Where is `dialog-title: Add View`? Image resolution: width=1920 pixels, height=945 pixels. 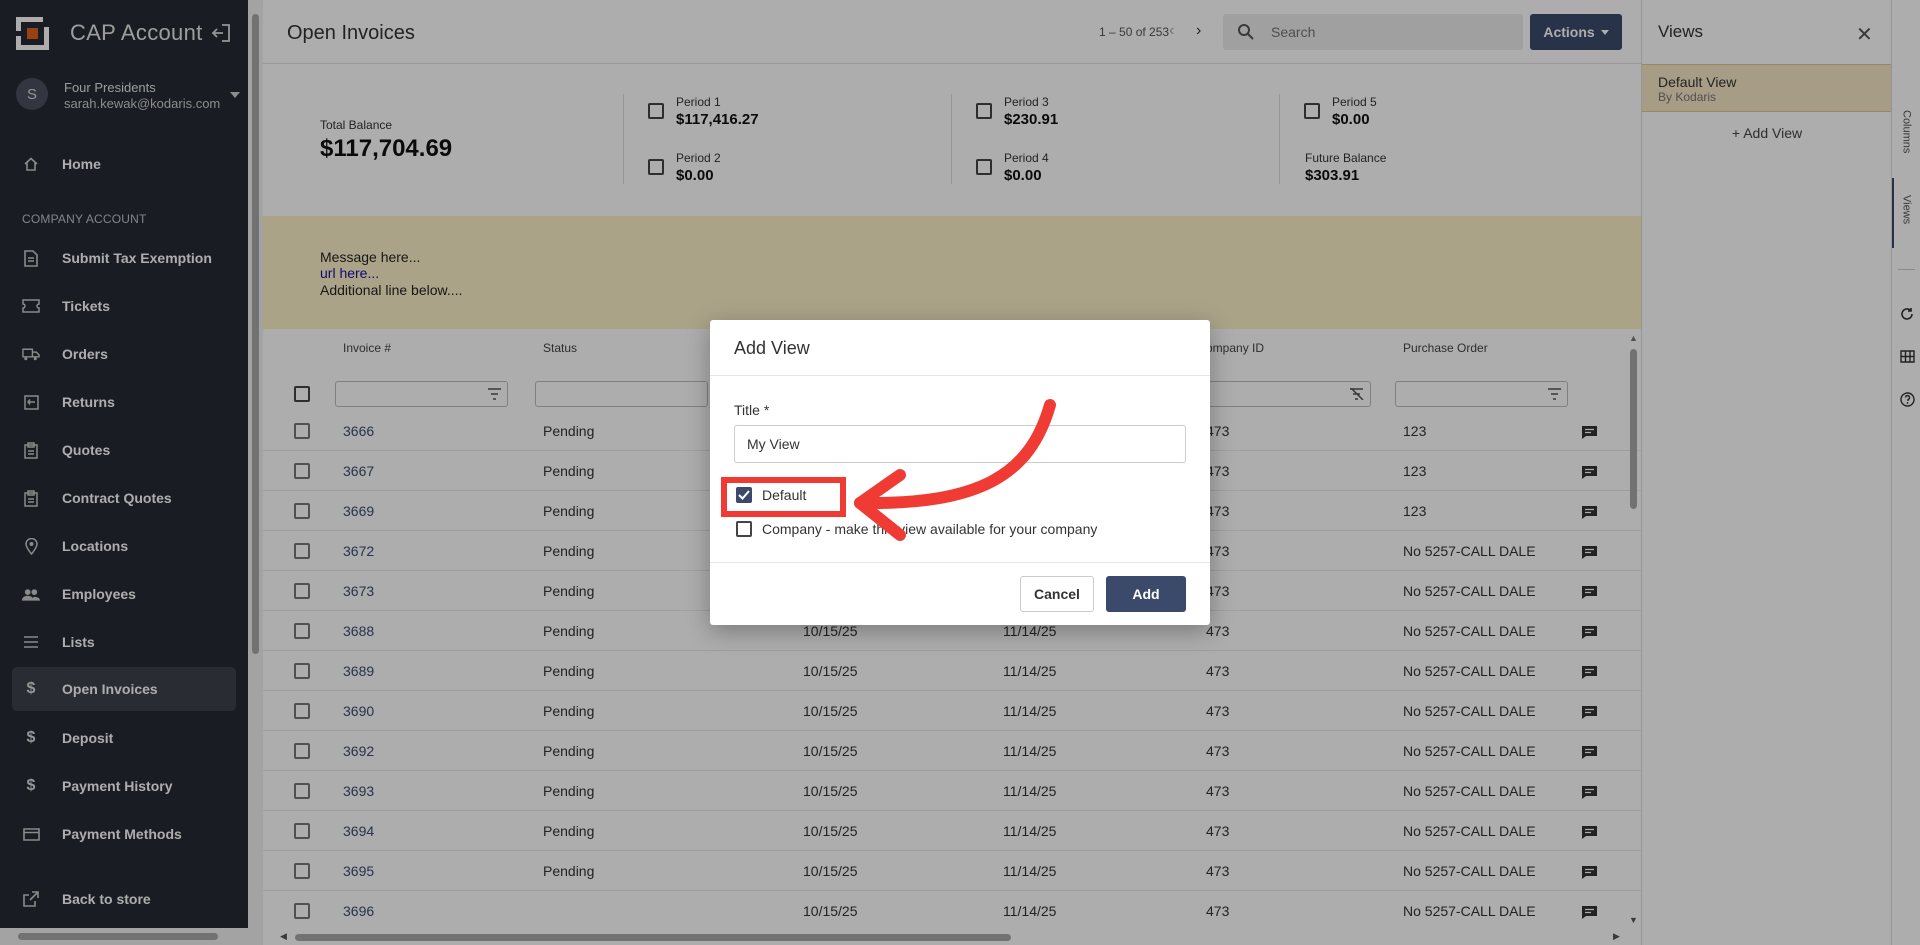
dialog-title: Add View is located at coordinates (772, 348).